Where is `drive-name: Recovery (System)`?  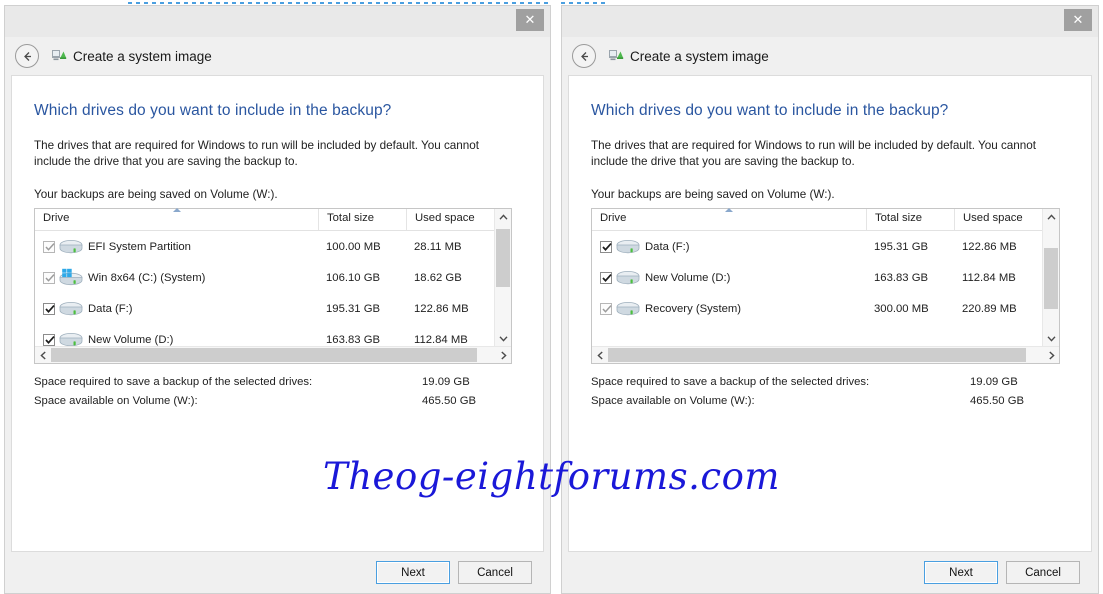 drive-name: Recovery (System) is located at coordinates (693, 308).